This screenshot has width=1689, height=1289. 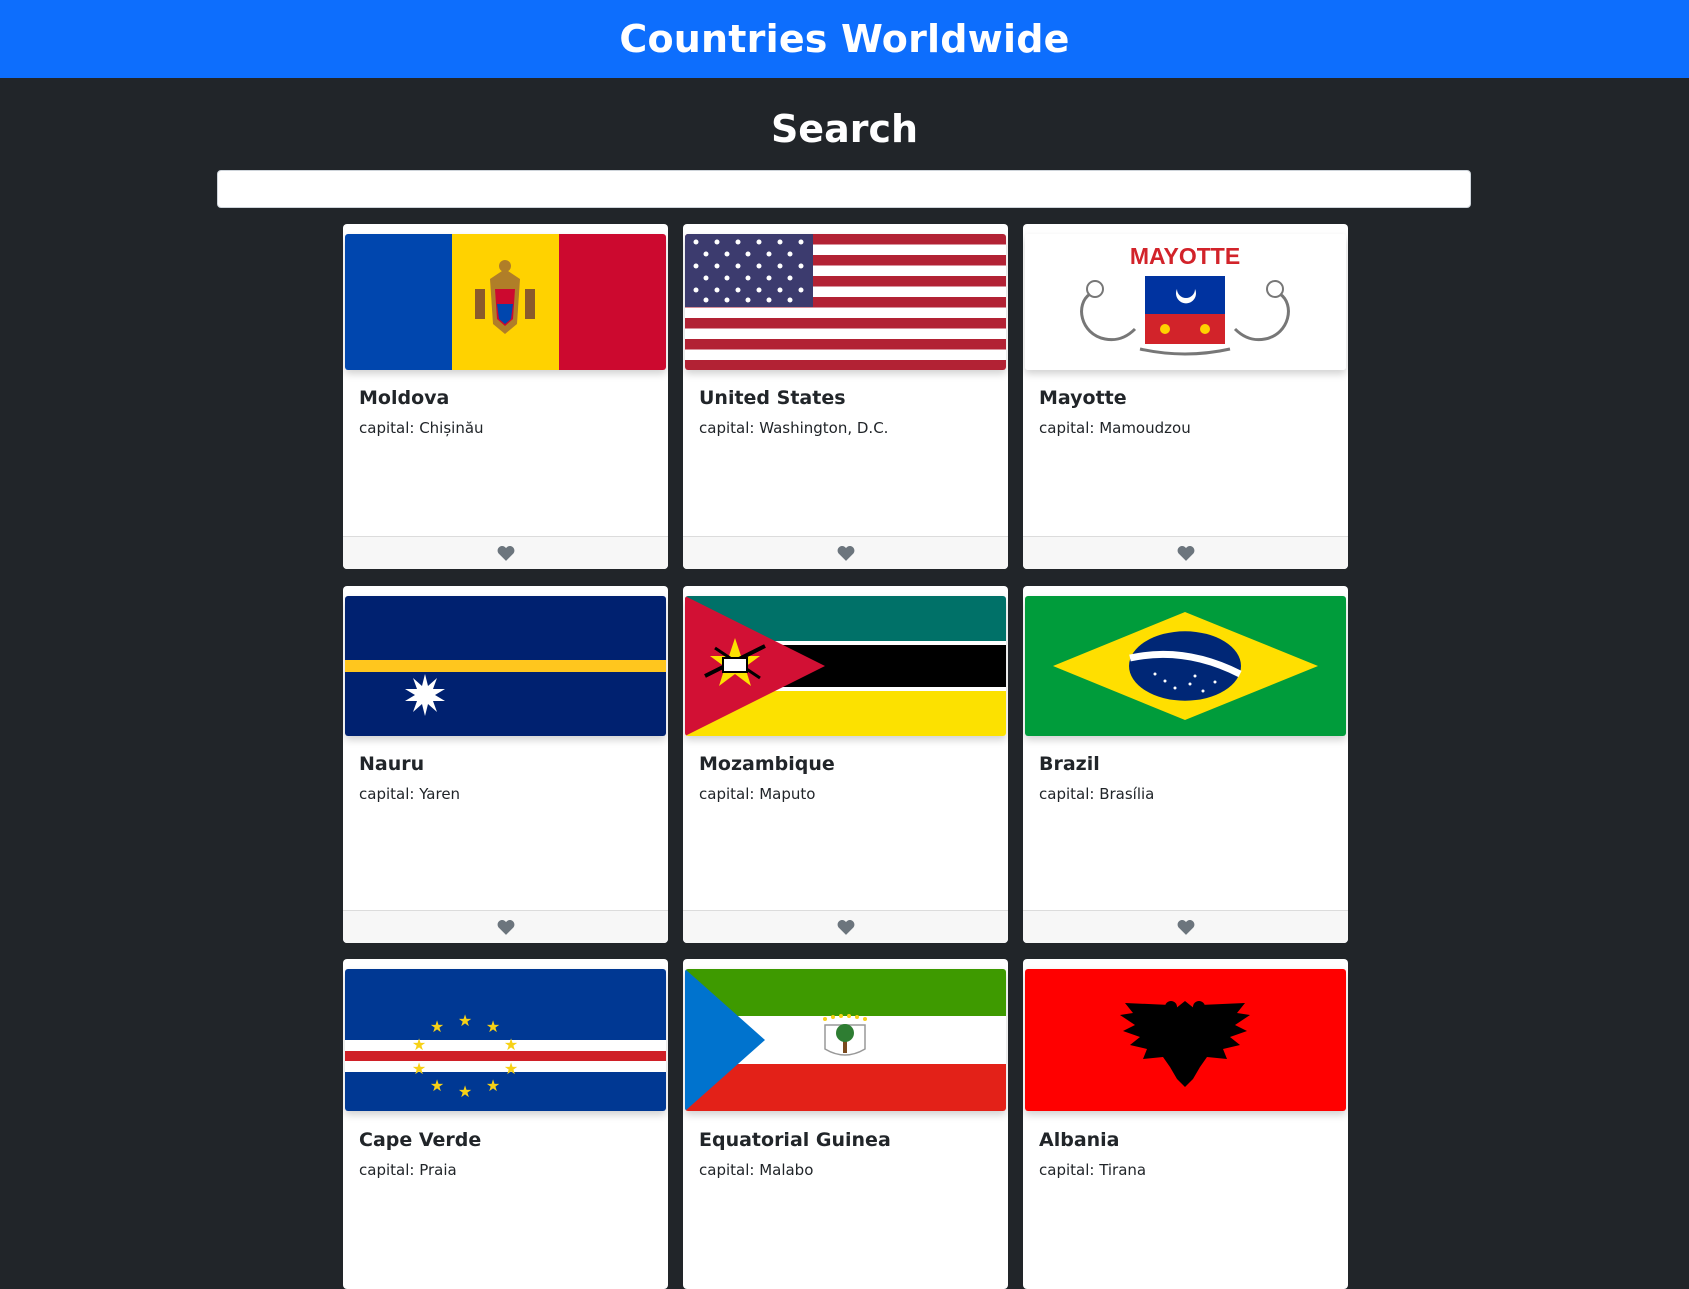 What do you see at coordinates (845, 412) in the screenshot?
I see `card-body: United States capital: Washington, D.C.` at bounding box center [845, 412].